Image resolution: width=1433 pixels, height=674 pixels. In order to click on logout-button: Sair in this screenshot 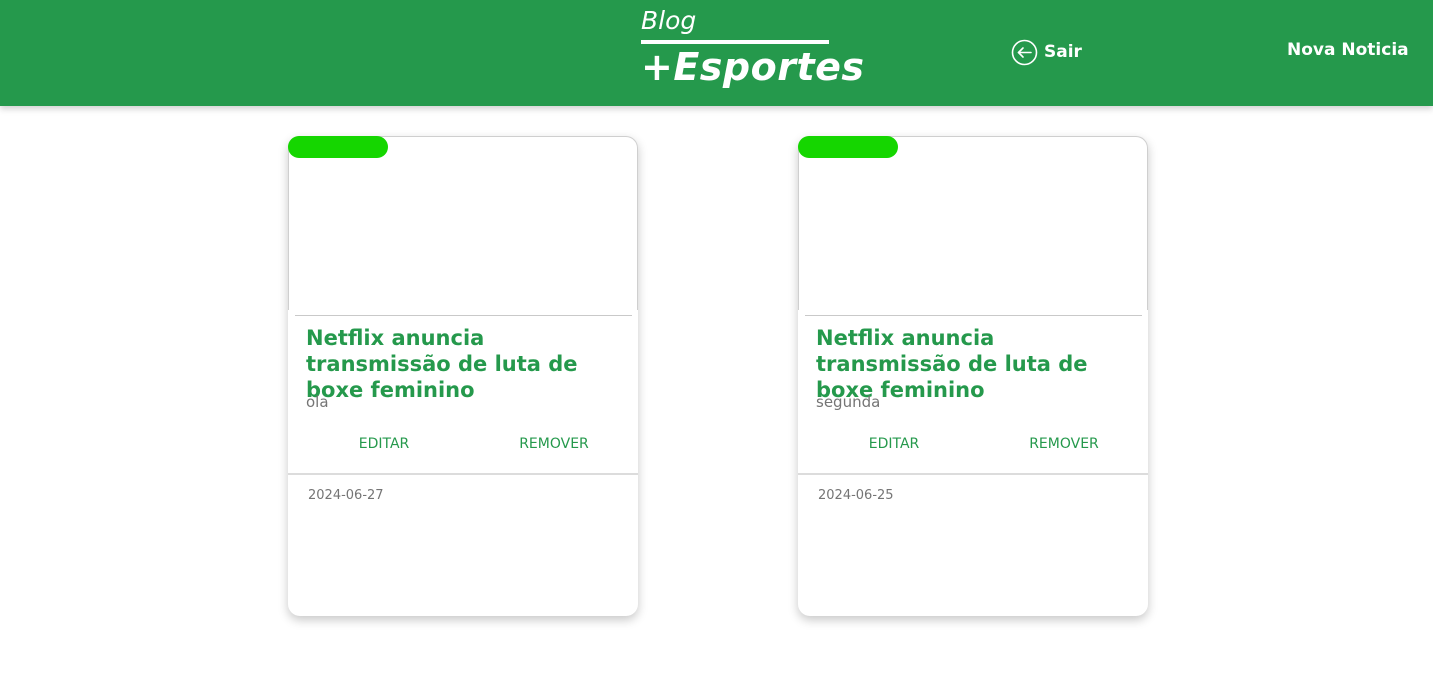, I will do `click(1046, 52)`.